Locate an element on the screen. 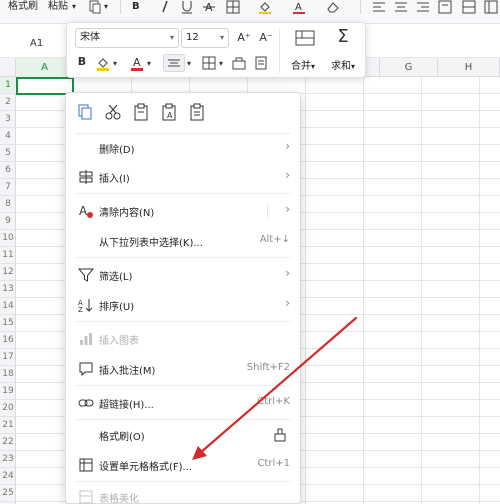  row-header: 19 is located at coordinates (8, 391).